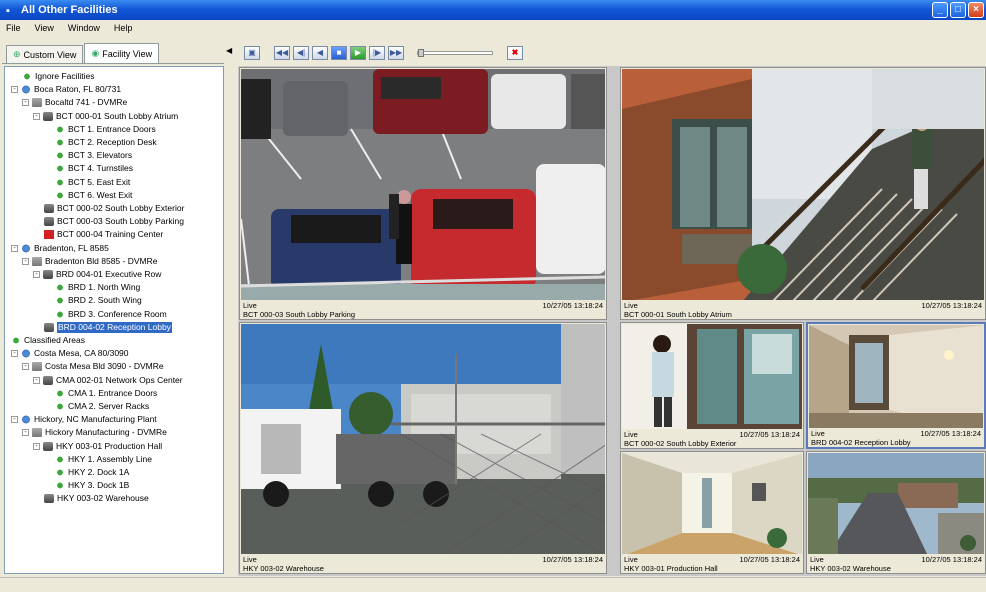 The height and width of the screenshot is (592, 986). Describe the element at coordinates (283, 568) in the screenshot. I see `feed-camera-name: HKY 003-02 Warehouse` at that location.